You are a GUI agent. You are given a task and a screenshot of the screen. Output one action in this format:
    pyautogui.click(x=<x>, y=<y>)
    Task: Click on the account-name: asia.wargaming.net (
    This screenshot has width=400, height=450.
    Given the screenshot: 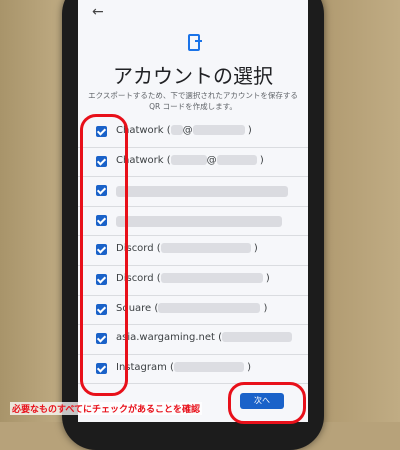 What is the action you would take?
    pyautogui.click(x=169, y=338)
    